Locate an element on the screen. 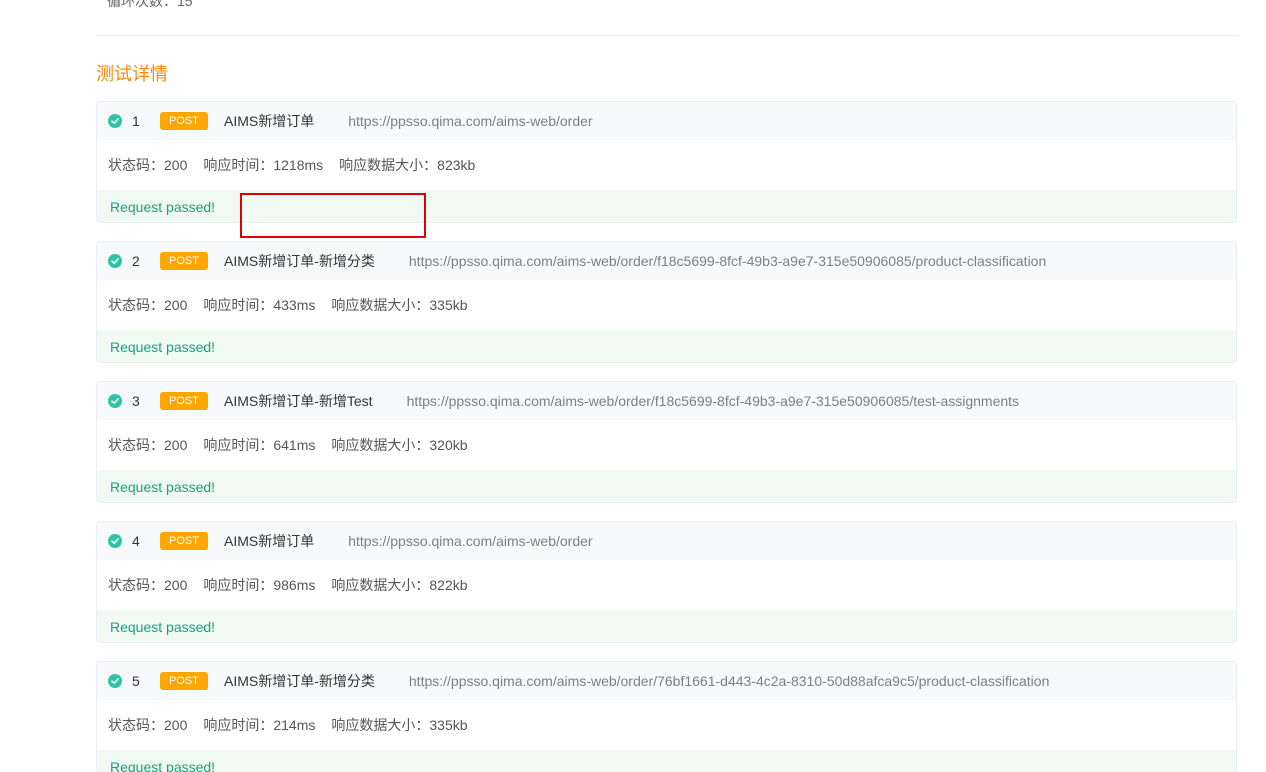 The image size is (1266, 772). divider is located at coordinates (667, 35).